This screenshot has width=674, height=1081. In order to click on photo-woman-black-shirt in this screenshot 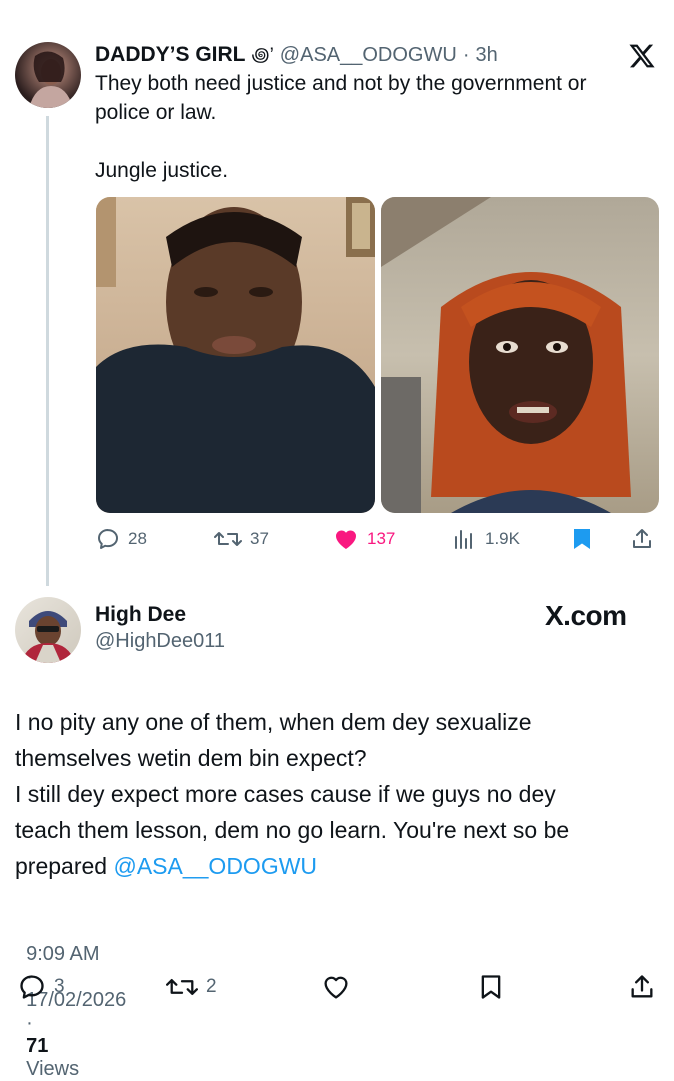, I will do `click(235, 355)`.